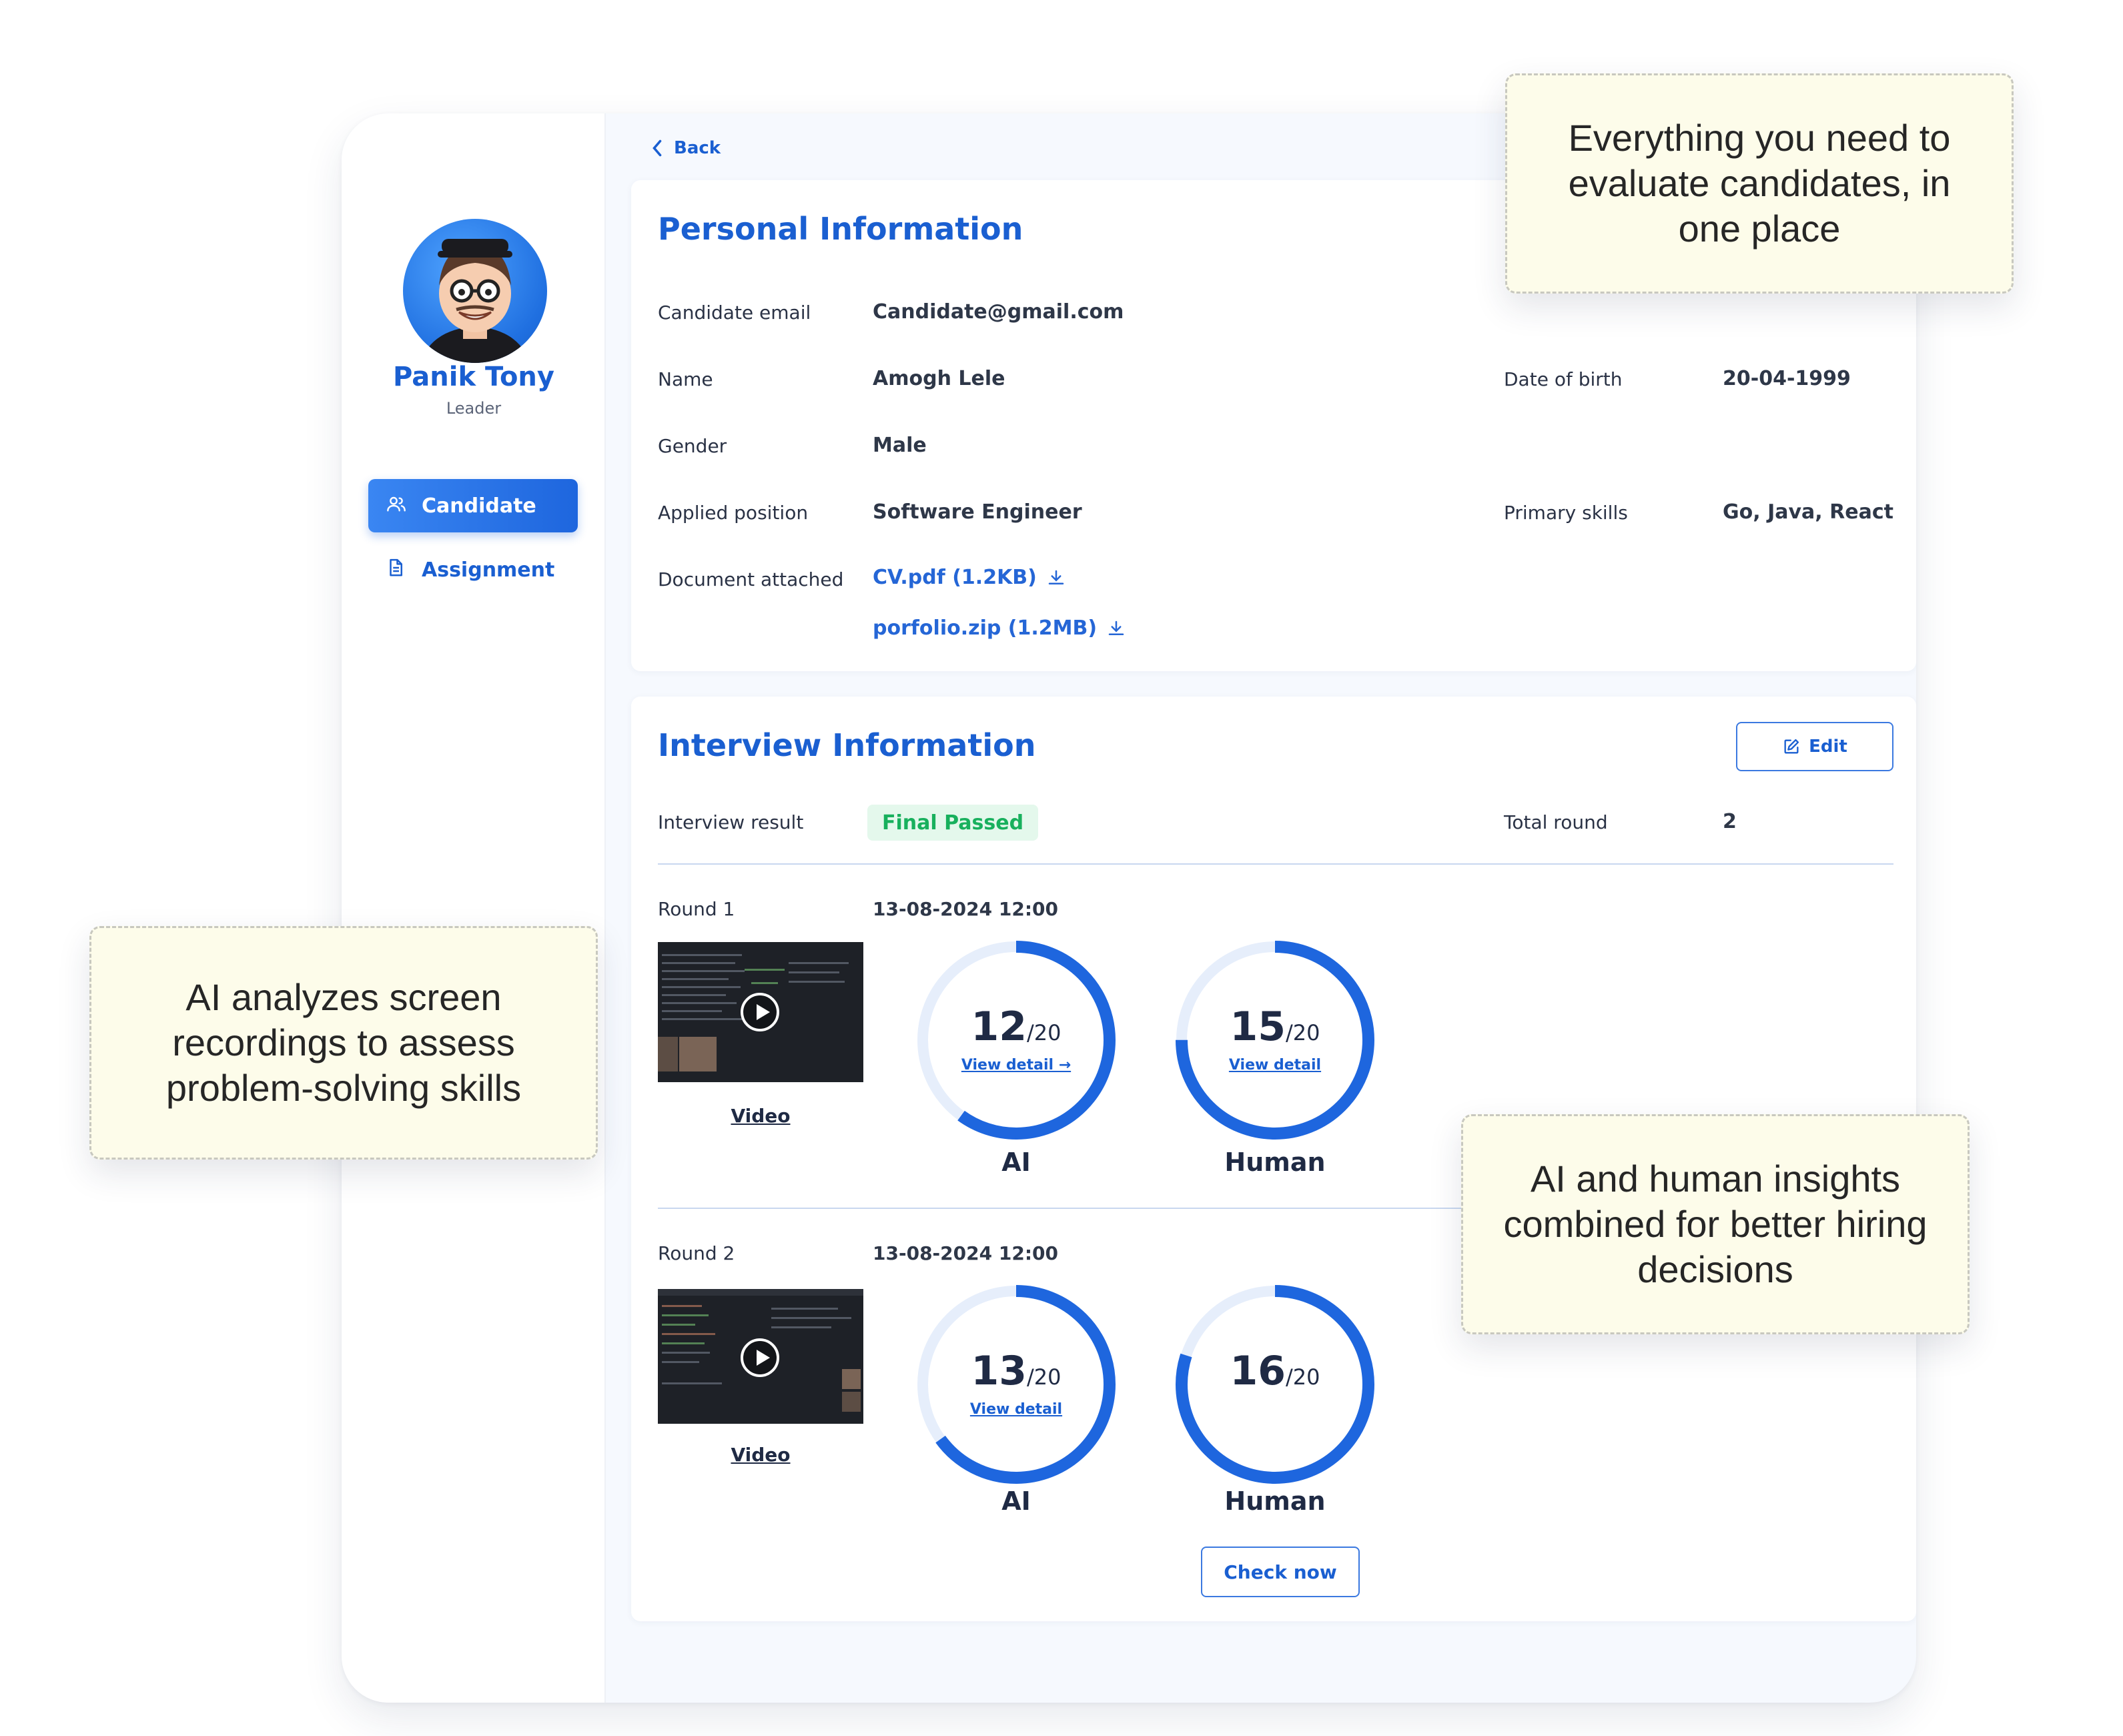 This screenshot has width=2123, height=1736. I want to click on edit-icon, so click(1791, 746).